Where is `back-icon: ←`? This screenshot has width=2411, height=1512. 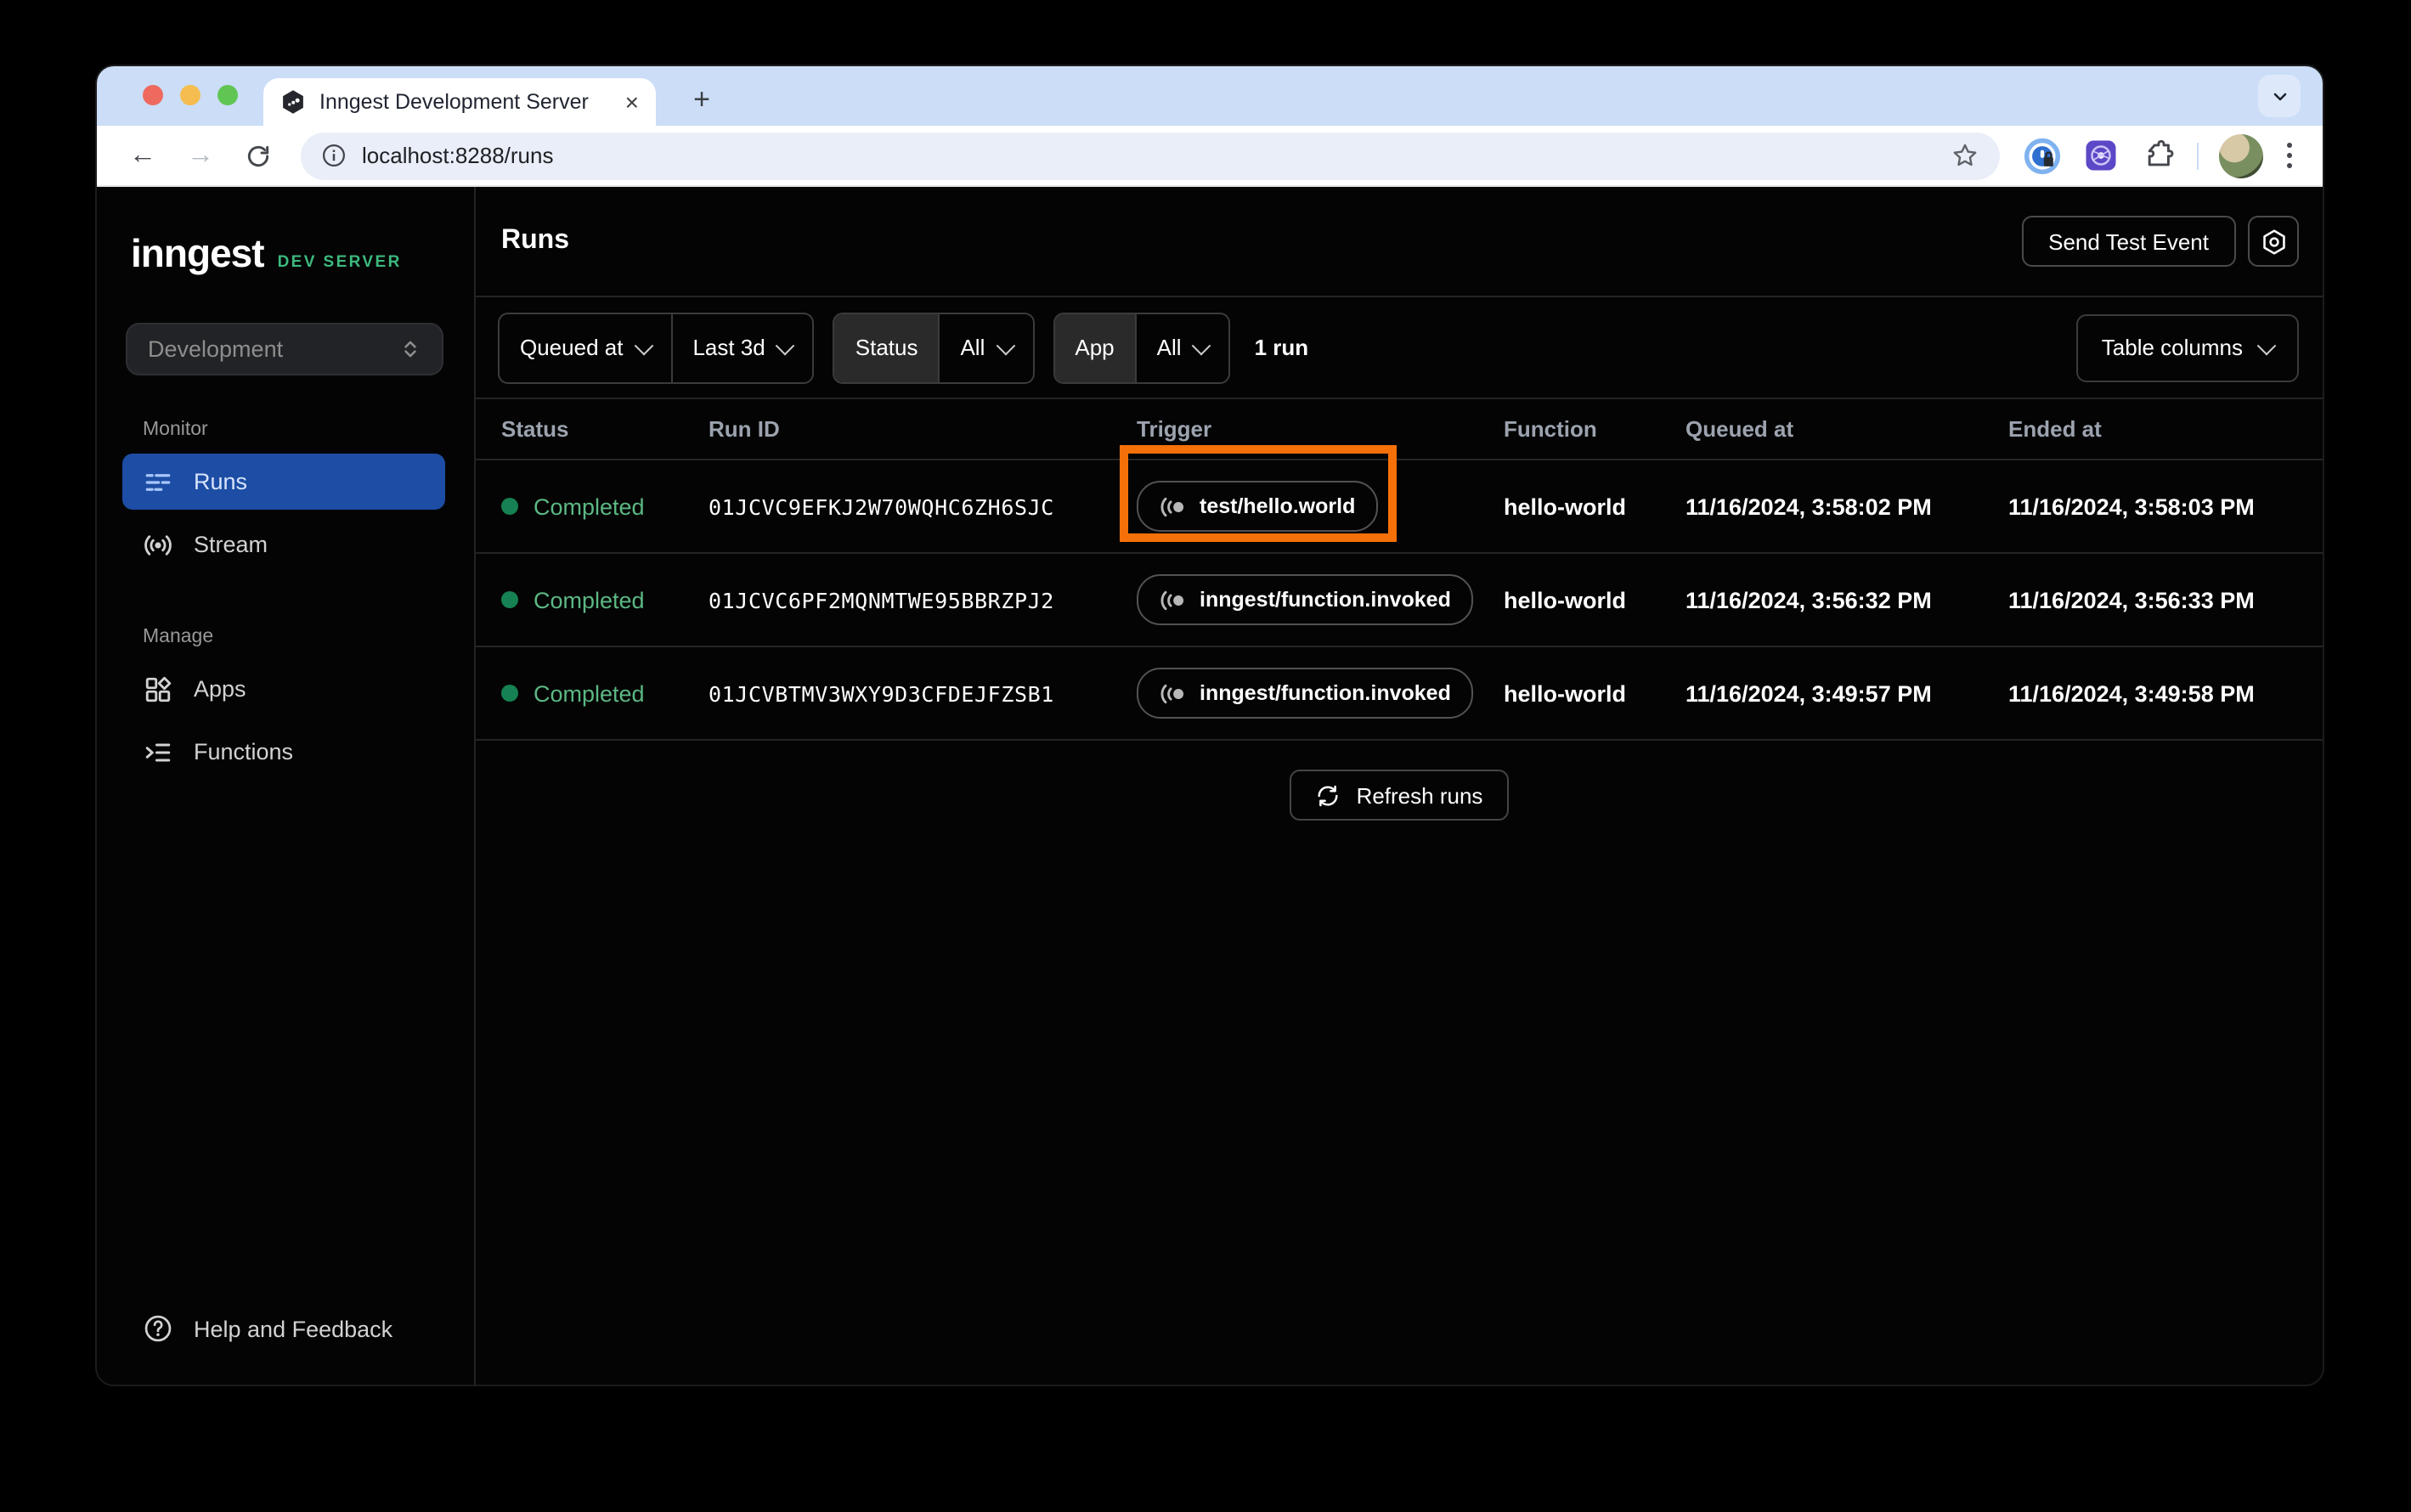 back-icon: ← is located at coordinates (142, 155).